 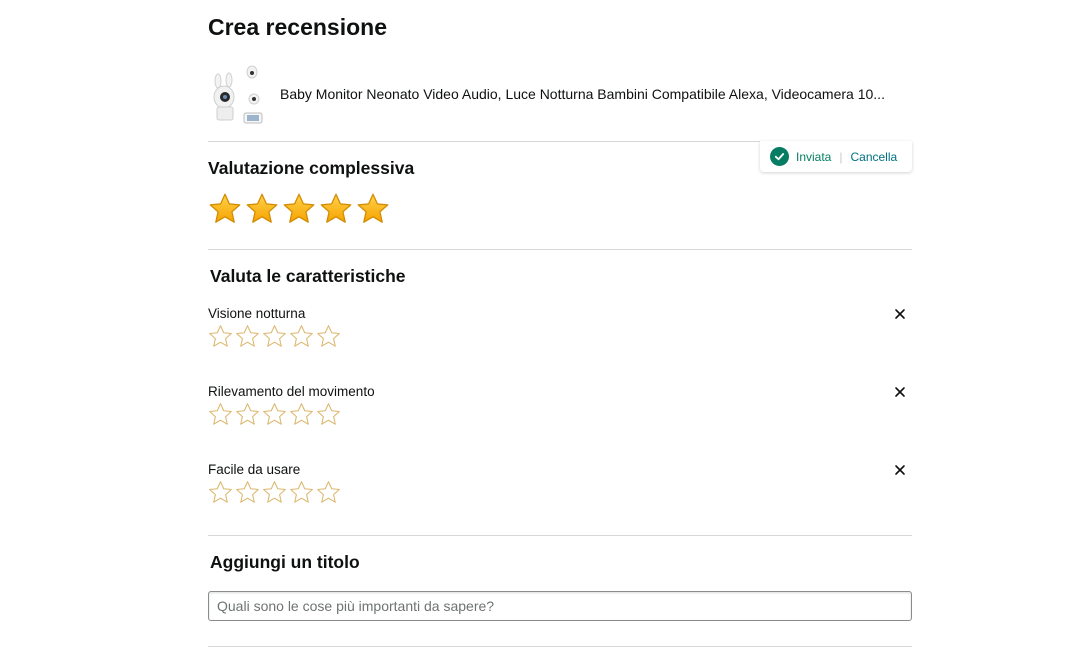 I want to click on overall-rating-status: Inviata | Cancella, so click(x=836, y=156).